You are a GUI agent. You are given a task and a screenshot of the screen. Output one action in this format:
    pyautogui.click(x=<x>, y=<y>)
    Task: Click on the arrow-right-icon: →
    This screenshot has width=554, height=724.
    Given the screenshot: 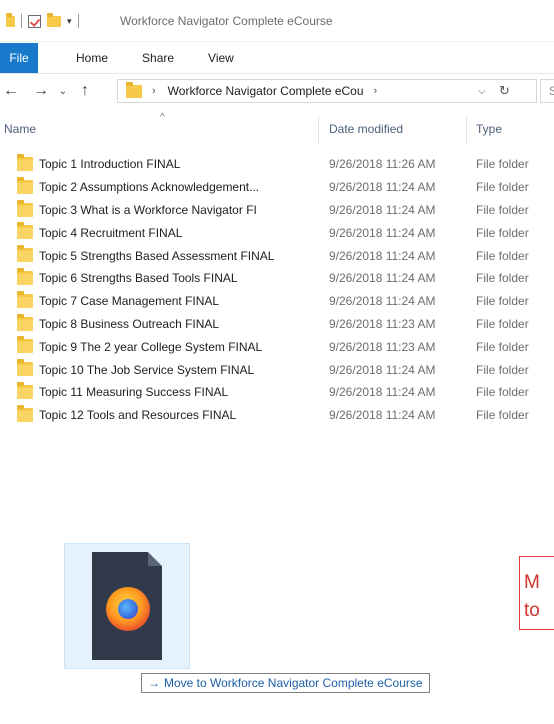 What is the action you would take?
    pyautogui.click(x=154, y=683)
    